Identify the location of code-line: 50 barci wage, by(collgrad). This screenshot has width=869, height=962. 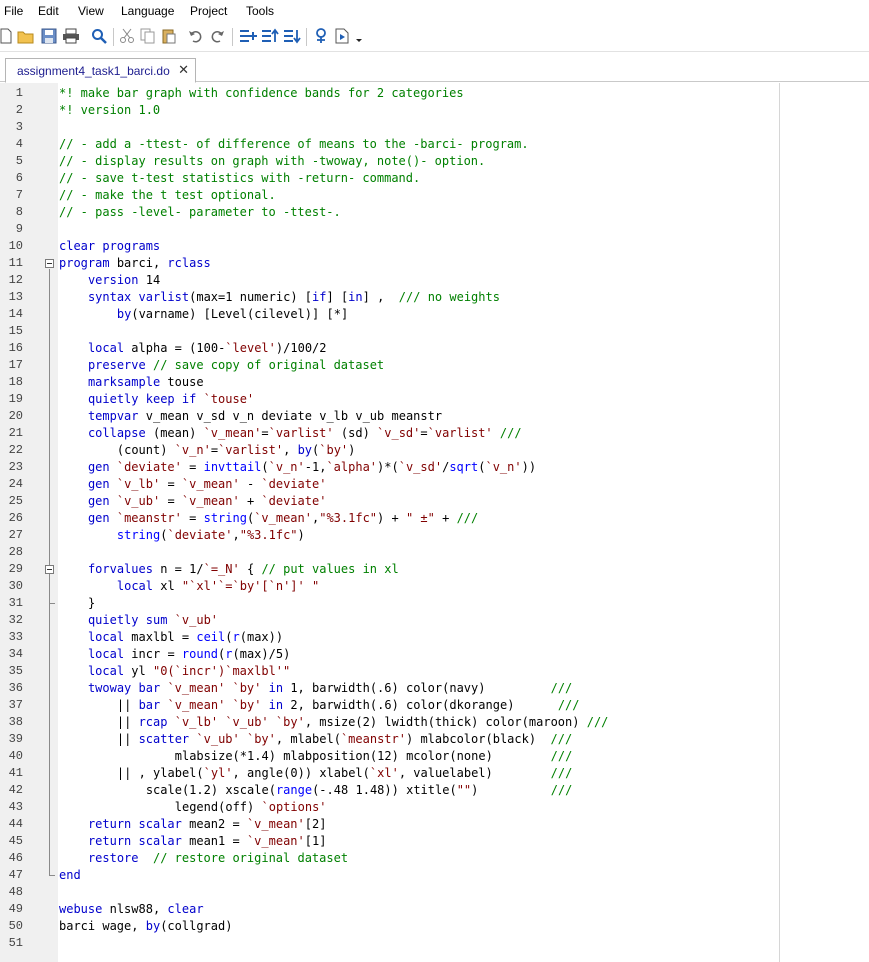
(434, 926).